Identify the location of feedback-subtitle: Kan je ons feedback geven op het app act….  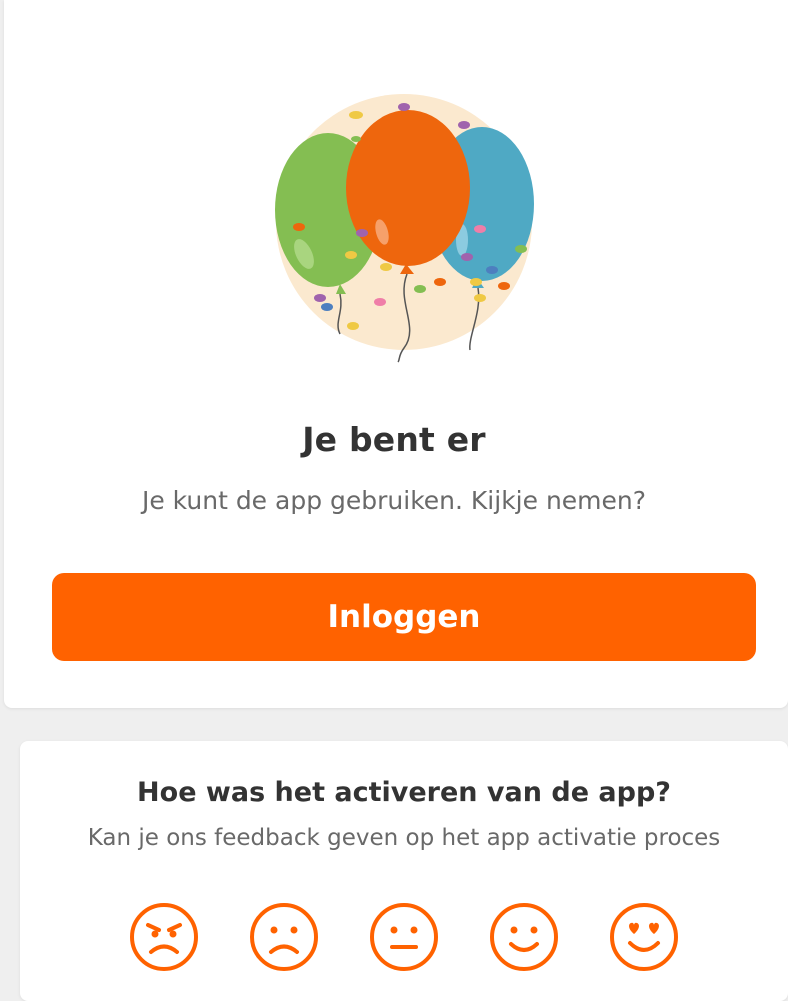
(404, 838).